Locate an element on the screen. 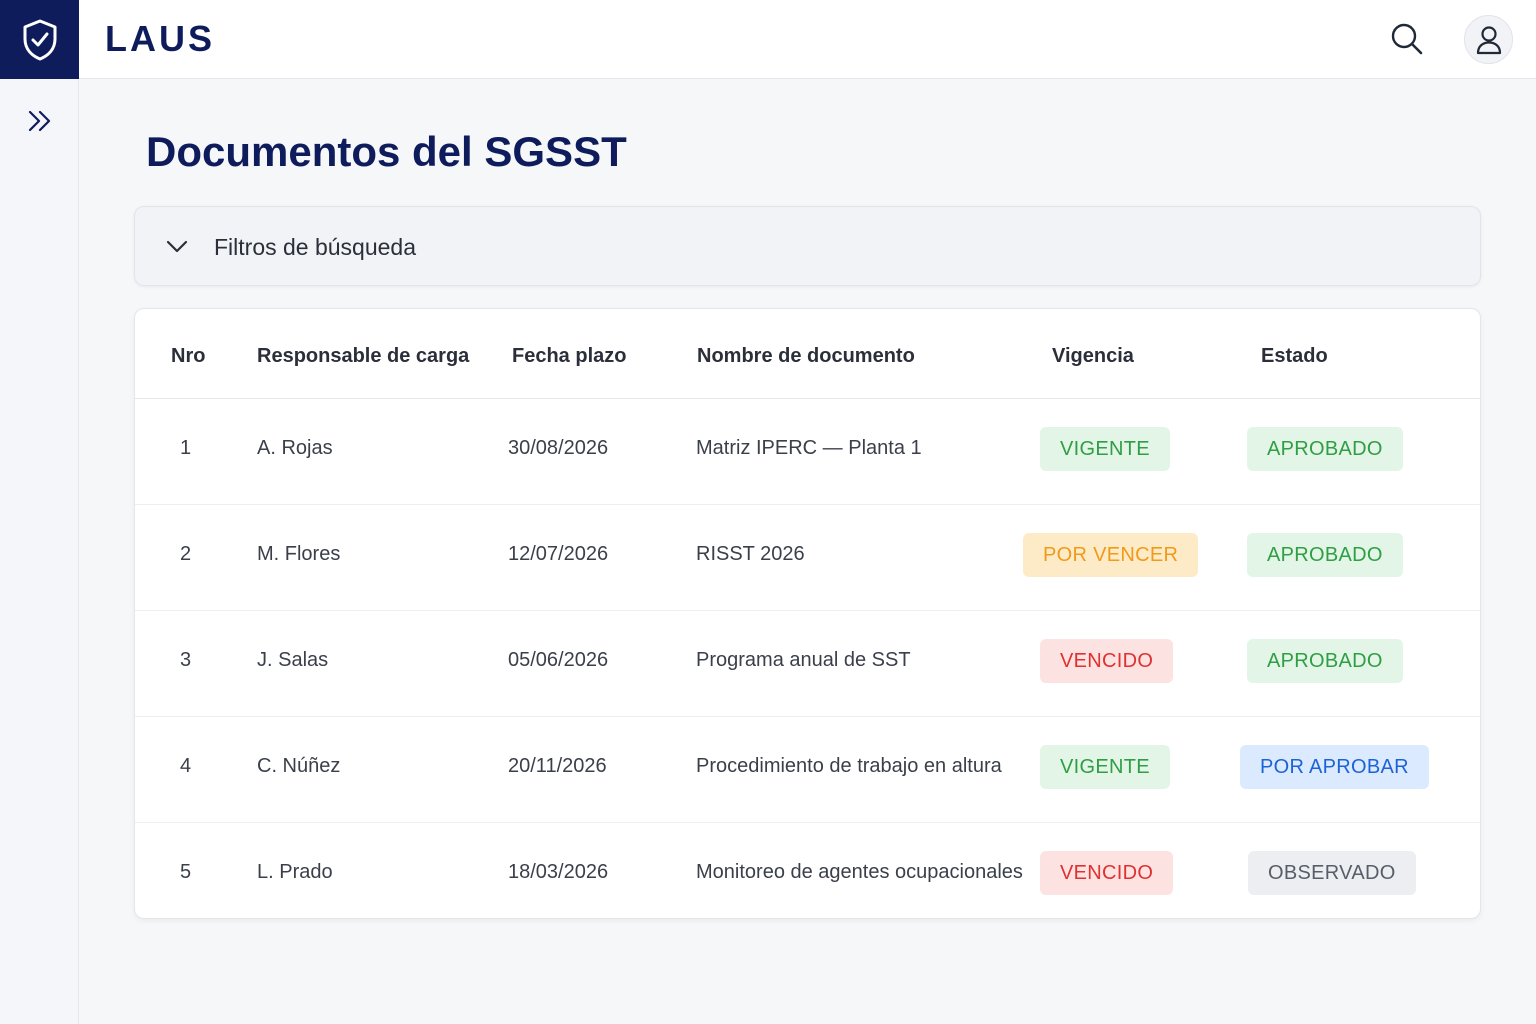  user-avatar-button is located at coordinates (1488, 39).